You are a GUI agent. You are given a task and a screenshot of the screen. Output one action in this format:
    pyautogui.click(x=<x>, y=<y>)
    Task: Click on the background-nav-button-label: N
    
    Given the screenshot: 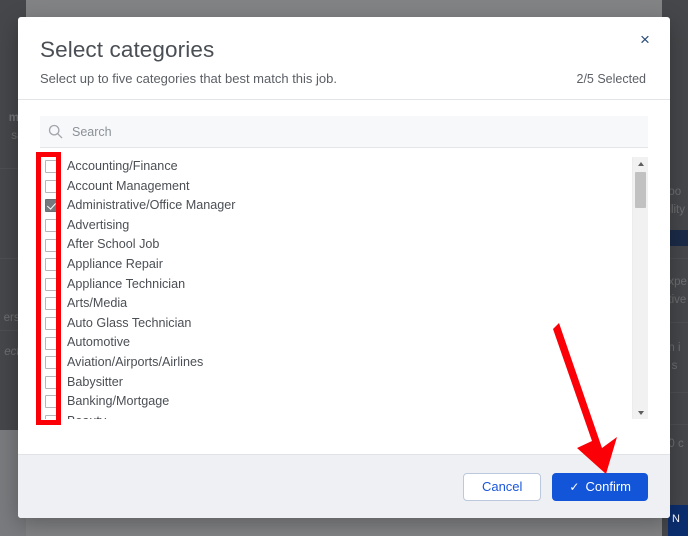 What is the action you would take?
    pyautogui.click(x=676, y=519)
    